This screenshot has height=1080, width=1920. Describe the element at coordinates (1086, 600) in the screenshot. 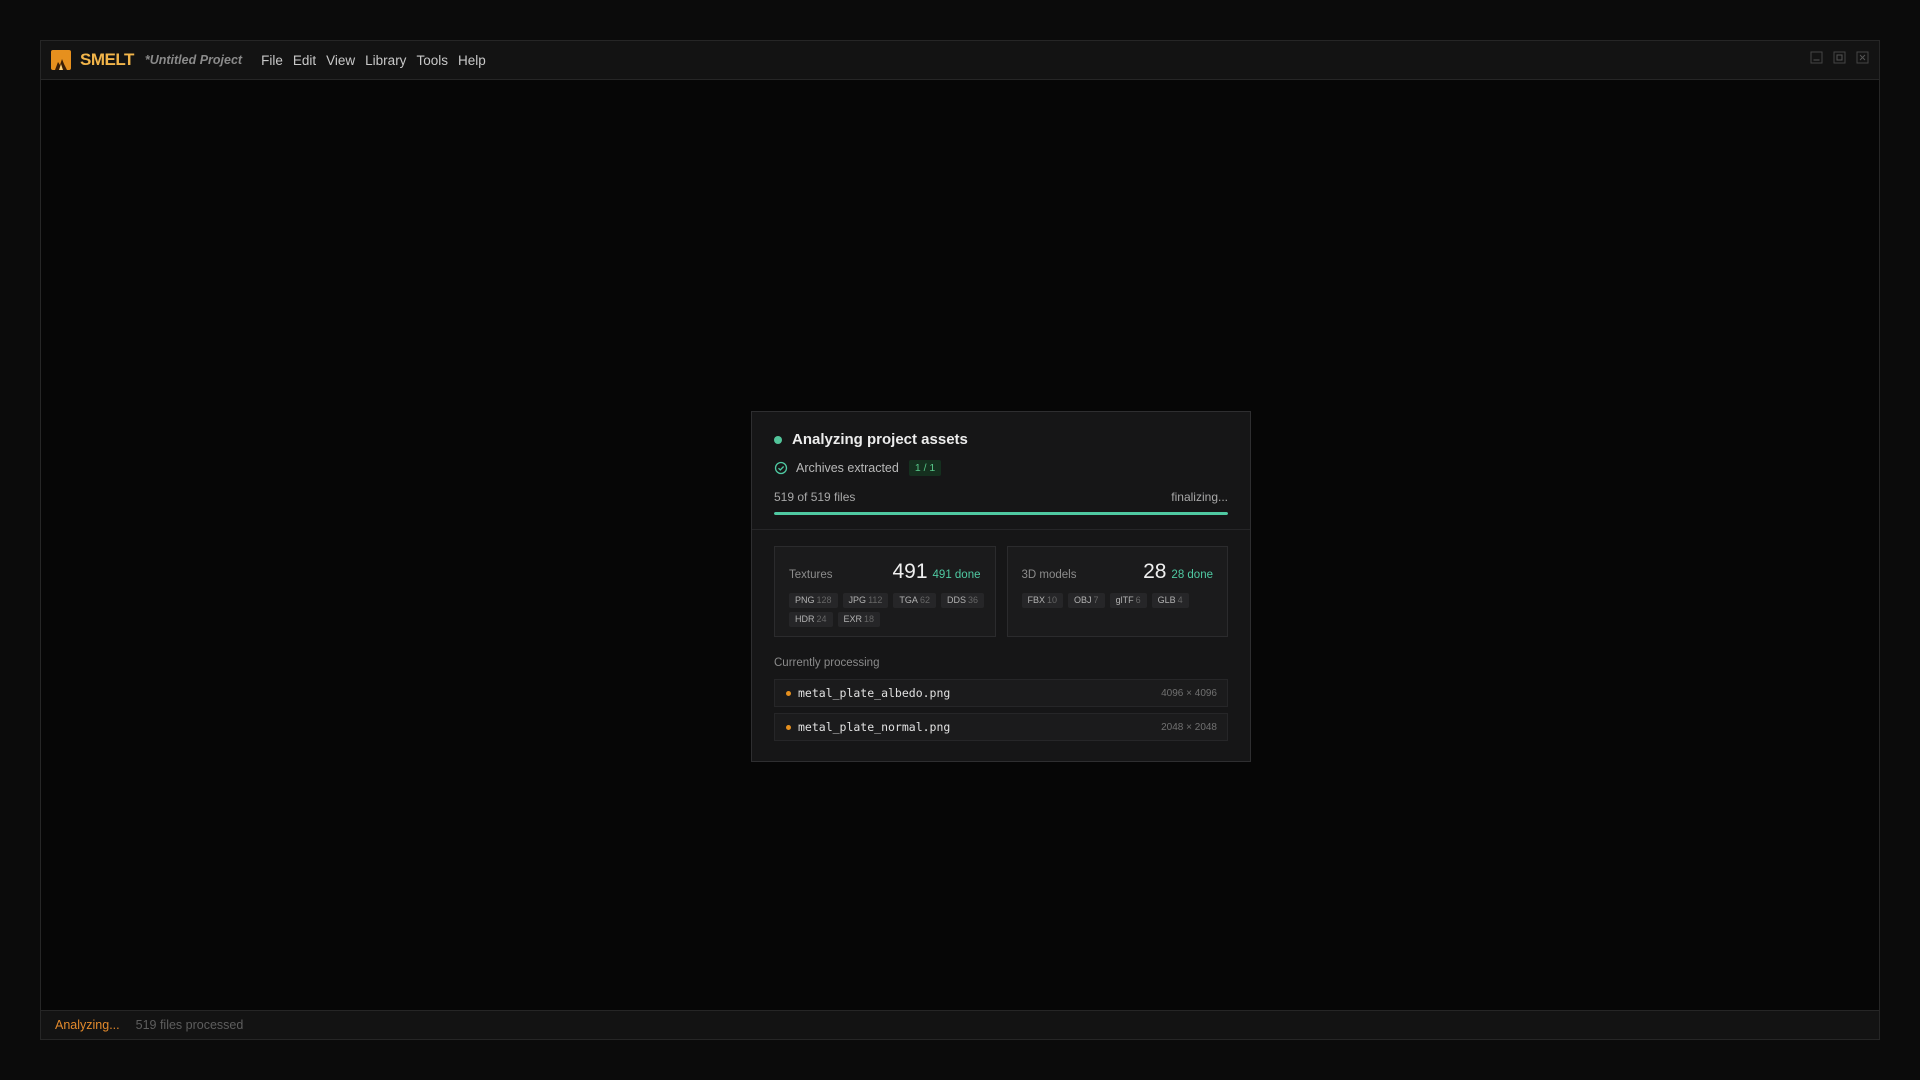

I see `format-chip: OBJ 7` at that location.